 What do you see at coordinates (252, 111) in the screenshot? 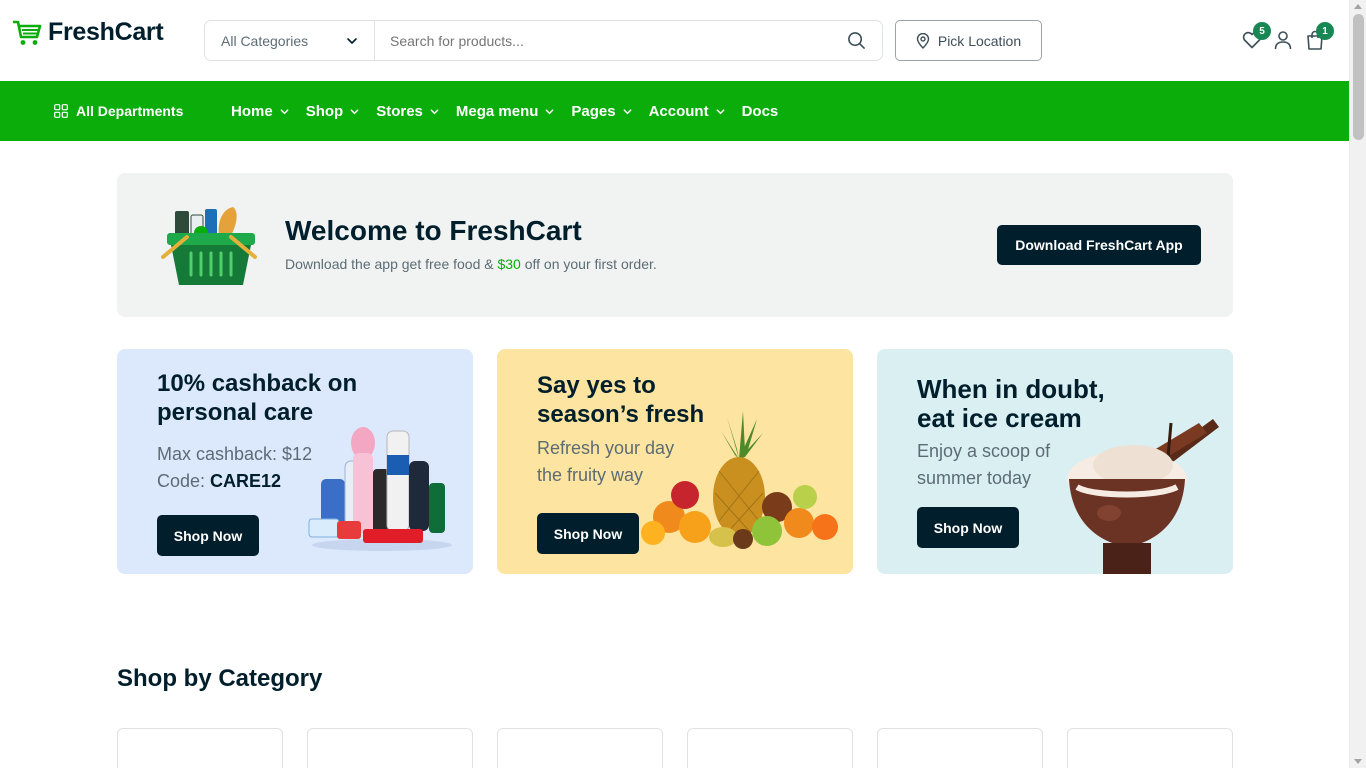
I see `nav-item-label: Home` at bounding box center [252, 111].